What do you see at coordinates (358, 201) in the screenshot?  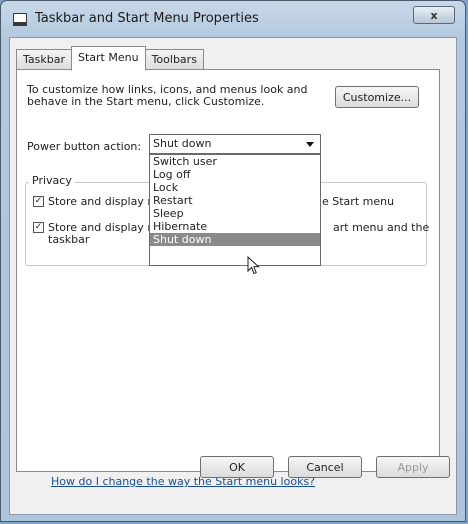 I see `privacy-option-label-tail: e Start menu` at bounding box center [358, 201].